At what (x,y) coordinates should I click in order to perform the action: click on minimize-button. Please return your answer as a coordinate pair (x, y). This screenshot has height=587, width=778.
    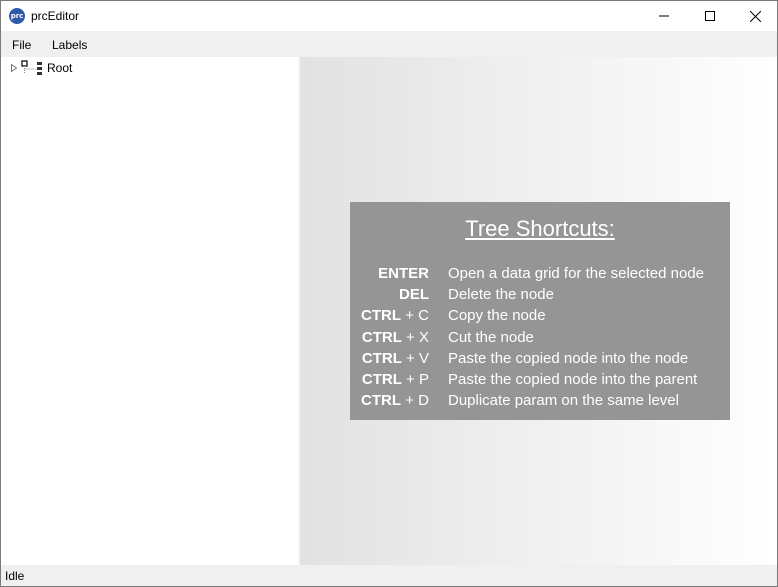
    Looking at the image, I should click on (664, 16).